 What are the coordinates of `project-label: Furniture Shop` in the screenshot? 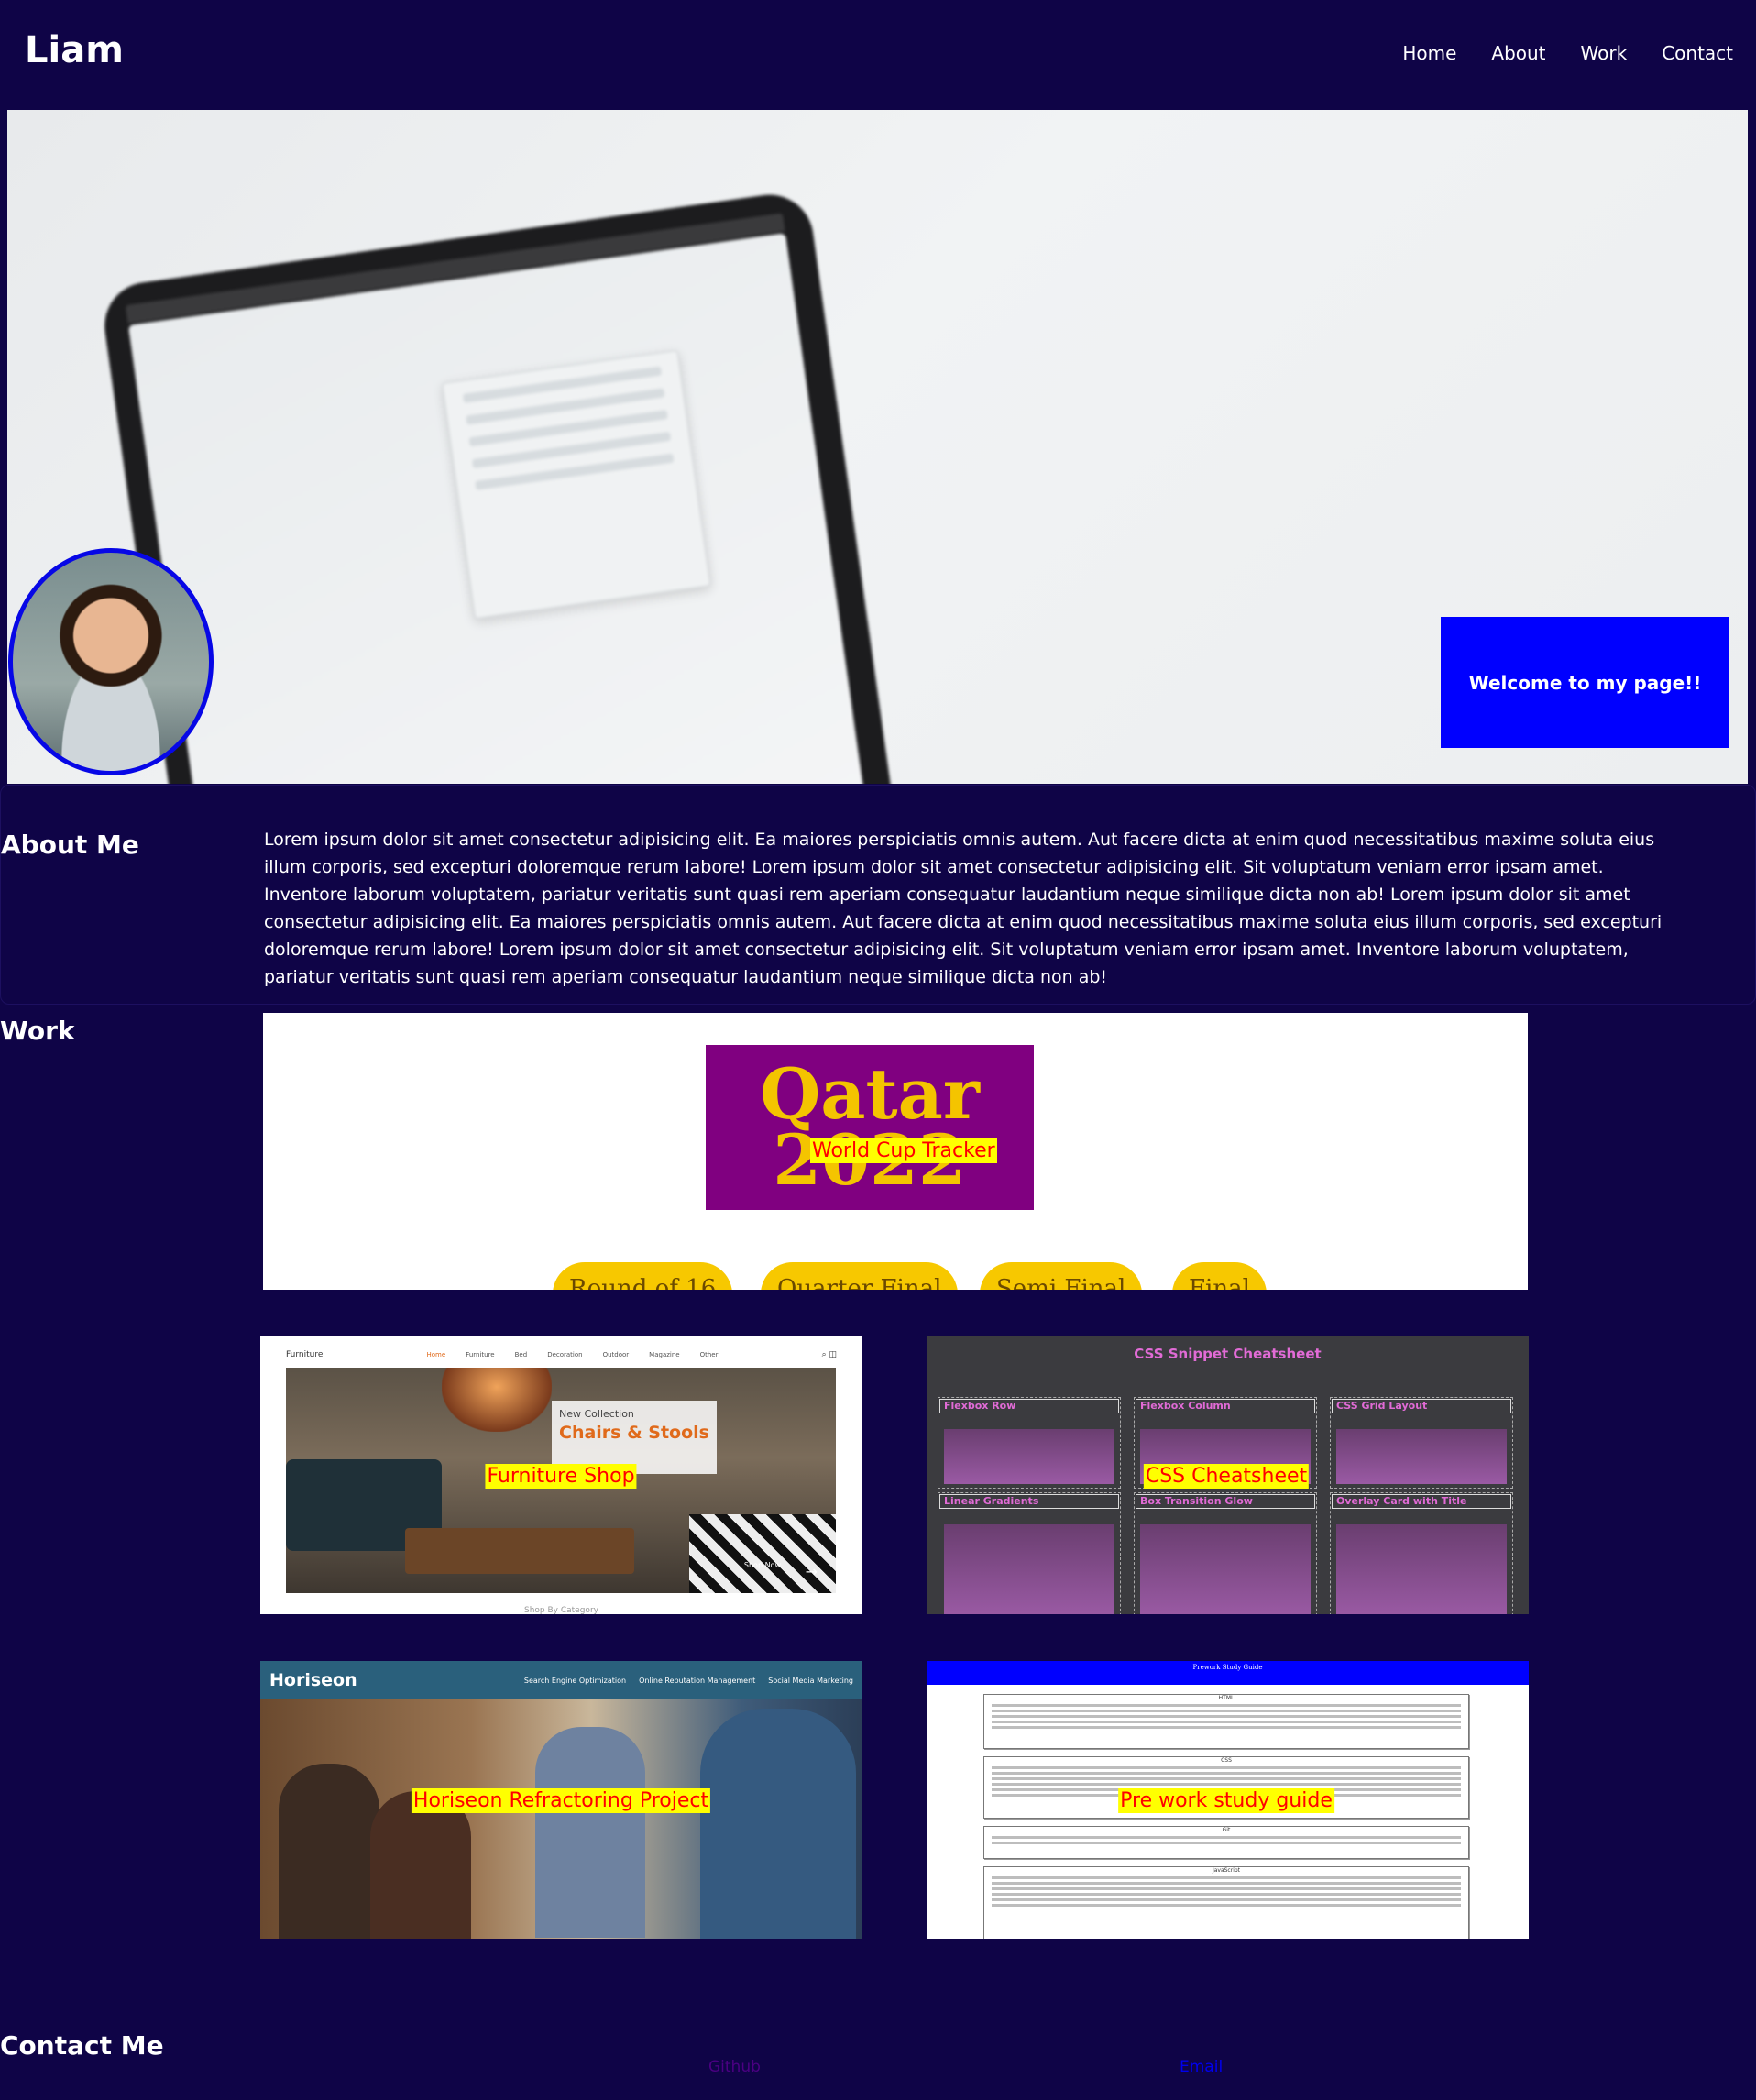 It's located at (561, 1476).